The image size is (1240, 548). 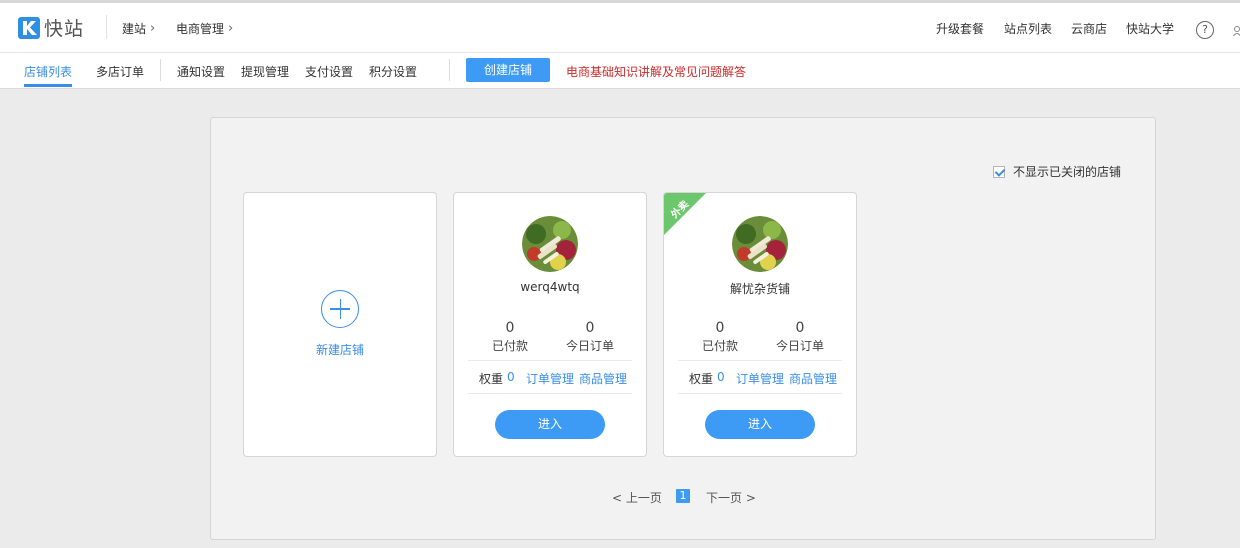 I want to click on store-name: werq4wtq, so click(x=550, y=287).